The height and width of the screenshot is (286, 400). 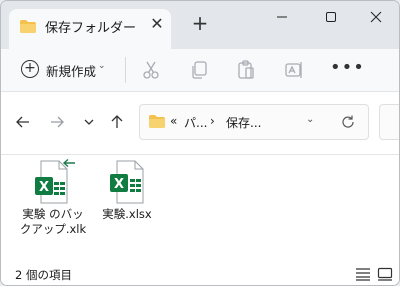 I want to click on search-input, so click(x=389, y=122).